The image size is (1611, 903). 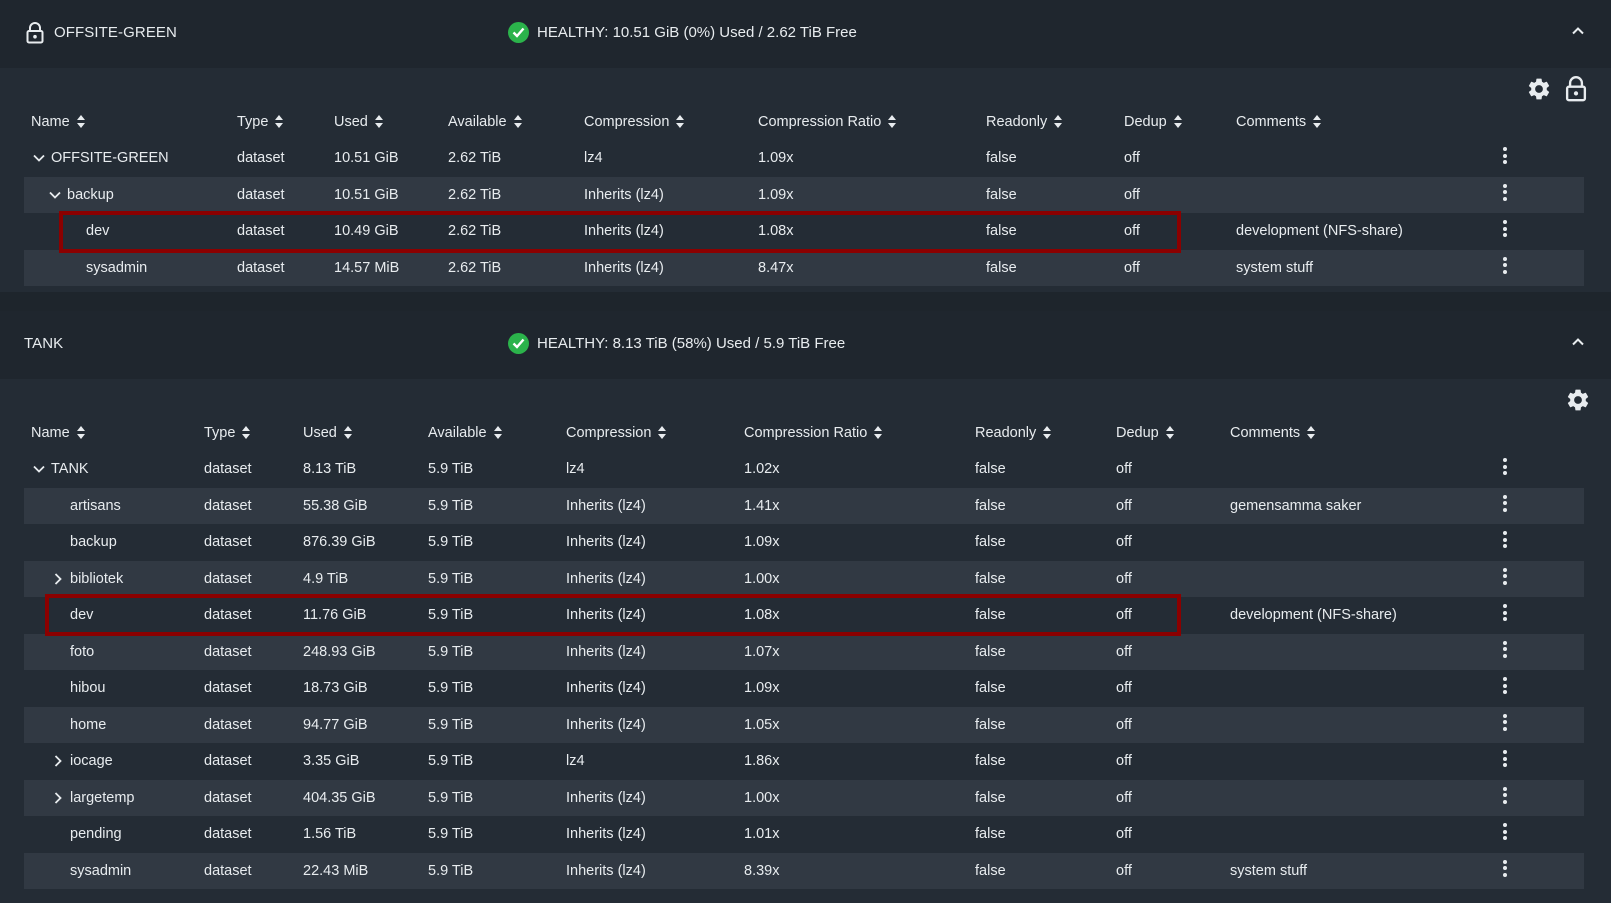 What do you see at coordinates (331, 761) in the screenshot?
I see `cell-used: 3.35 GiB` at bounding box center [331, 761].